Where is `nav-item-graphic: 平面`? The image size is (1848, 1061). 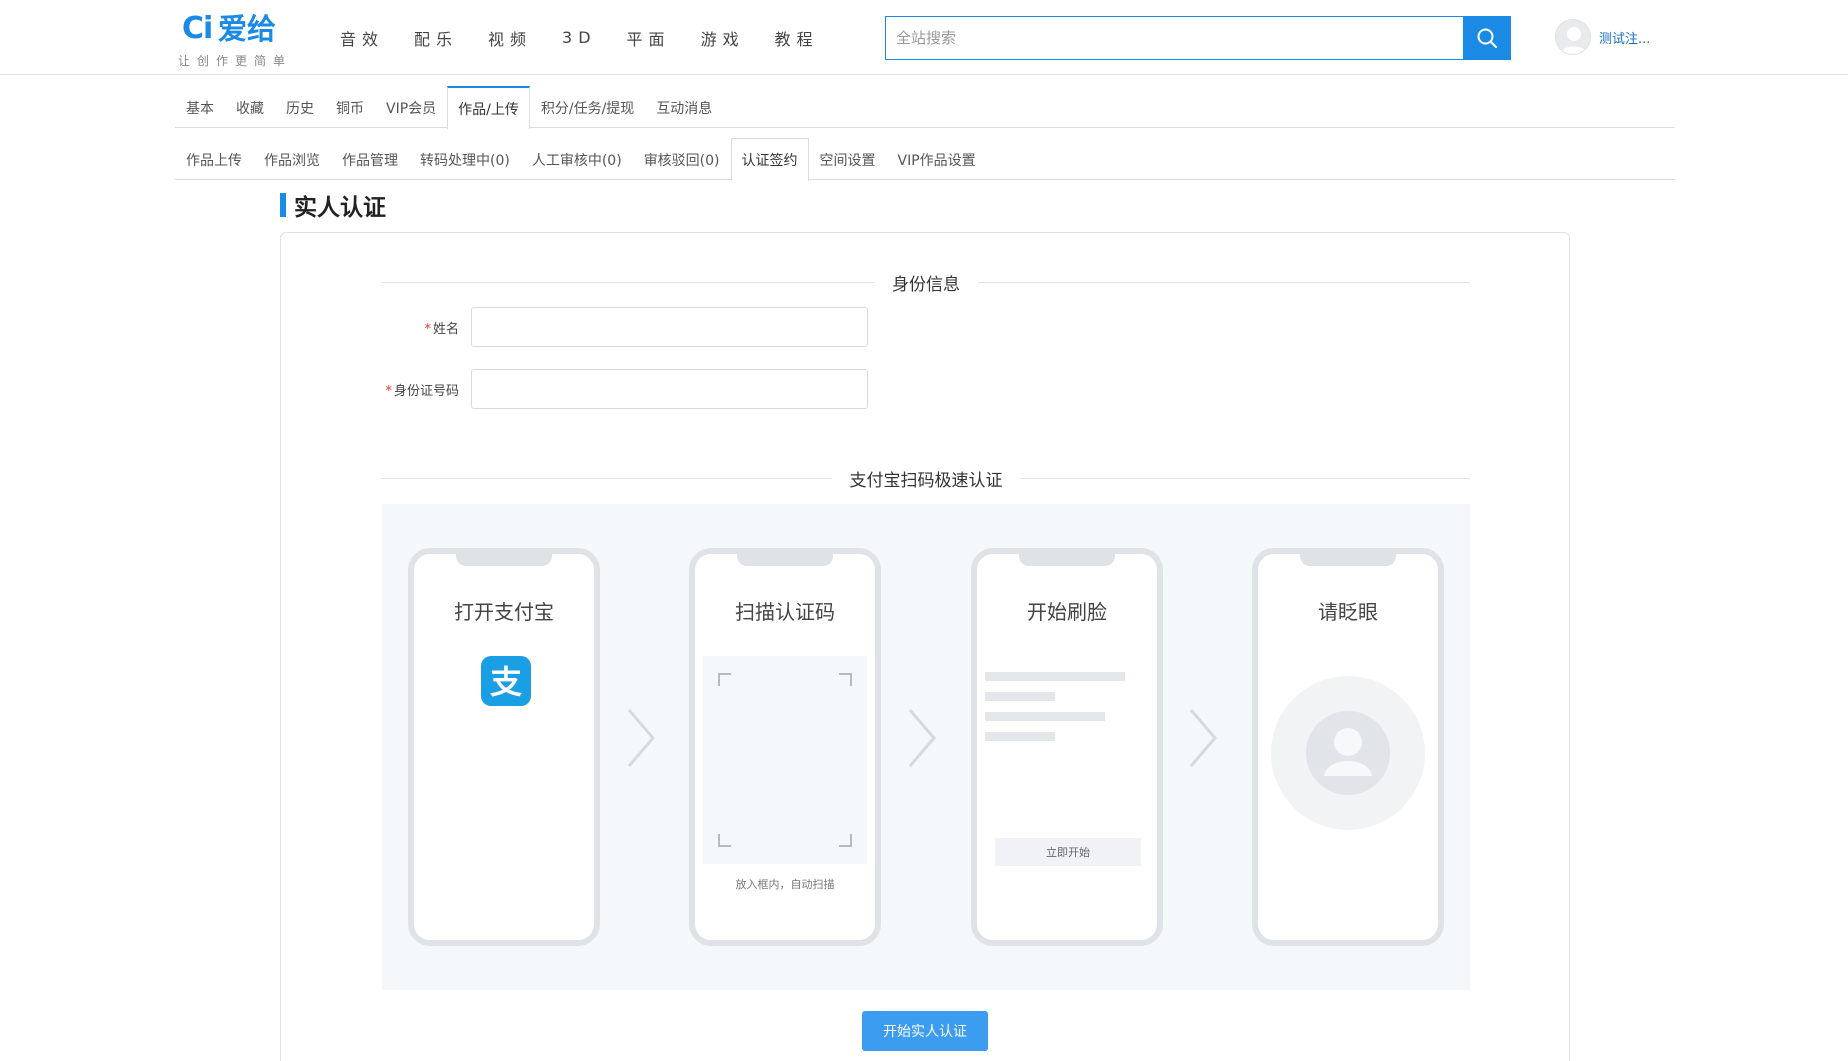
nav-item-graphic: 平面 is located at coordinates (649, 38).